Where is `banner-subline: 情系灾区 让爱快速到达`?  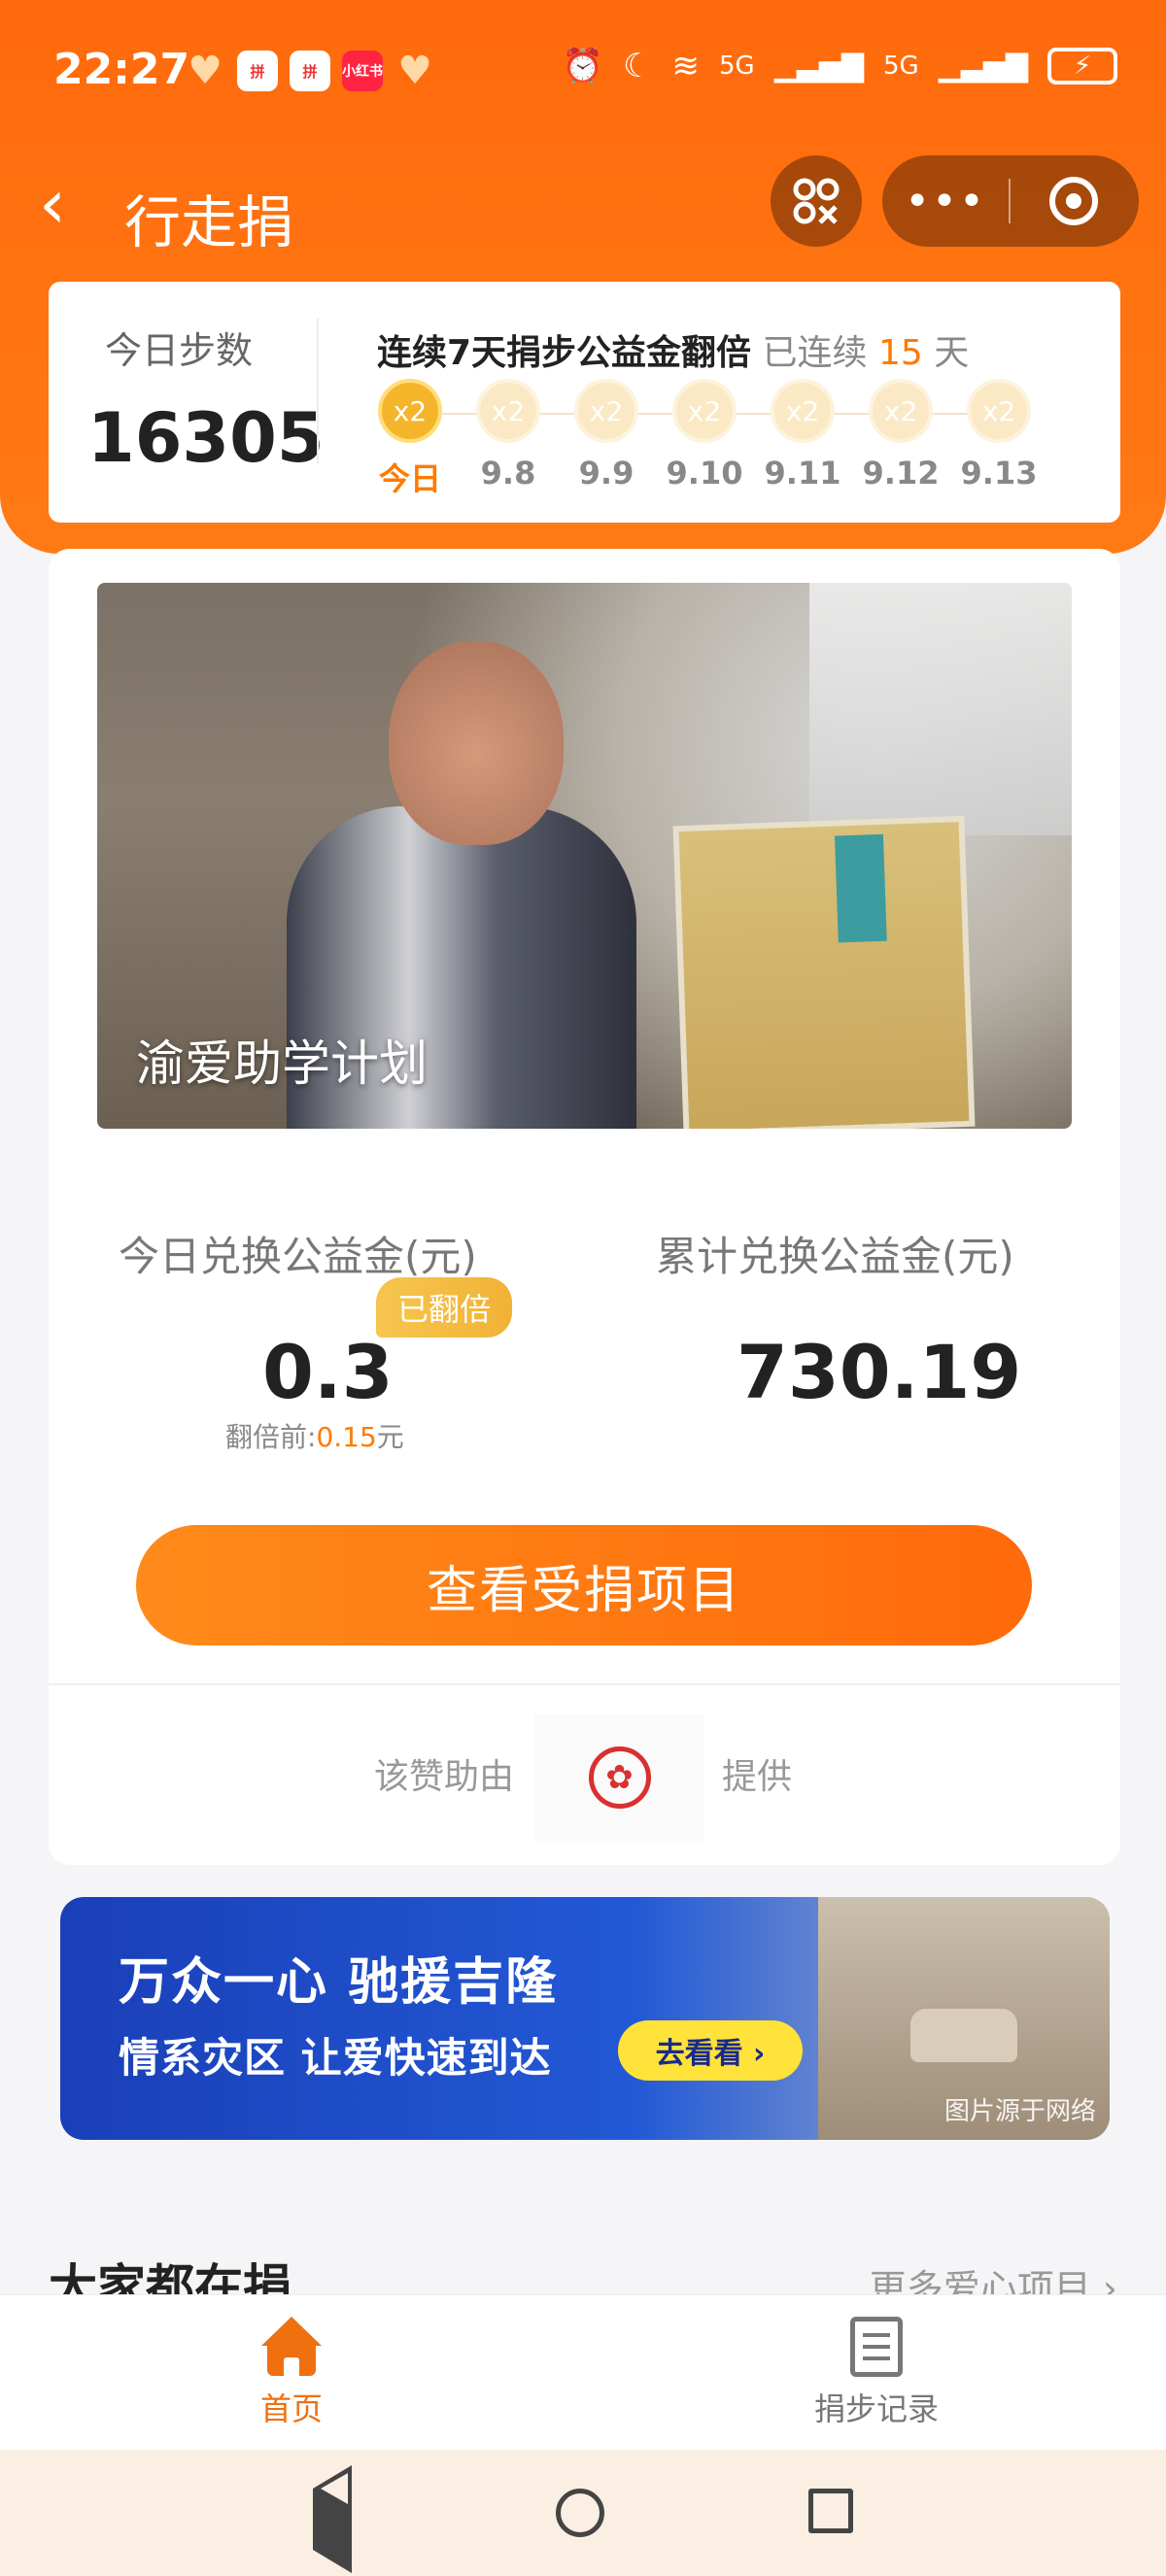 banner-subline: 情系灾区 让爱快速到达 is located at coordinates (335, 2058).